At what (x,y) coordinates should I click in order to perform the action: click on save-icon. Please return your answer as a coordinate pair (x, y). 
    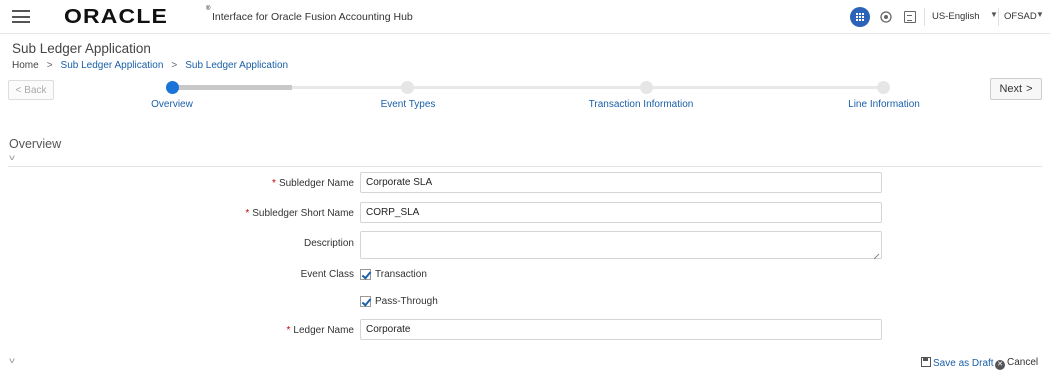
    Looking at the image, I should click on (926, 362).